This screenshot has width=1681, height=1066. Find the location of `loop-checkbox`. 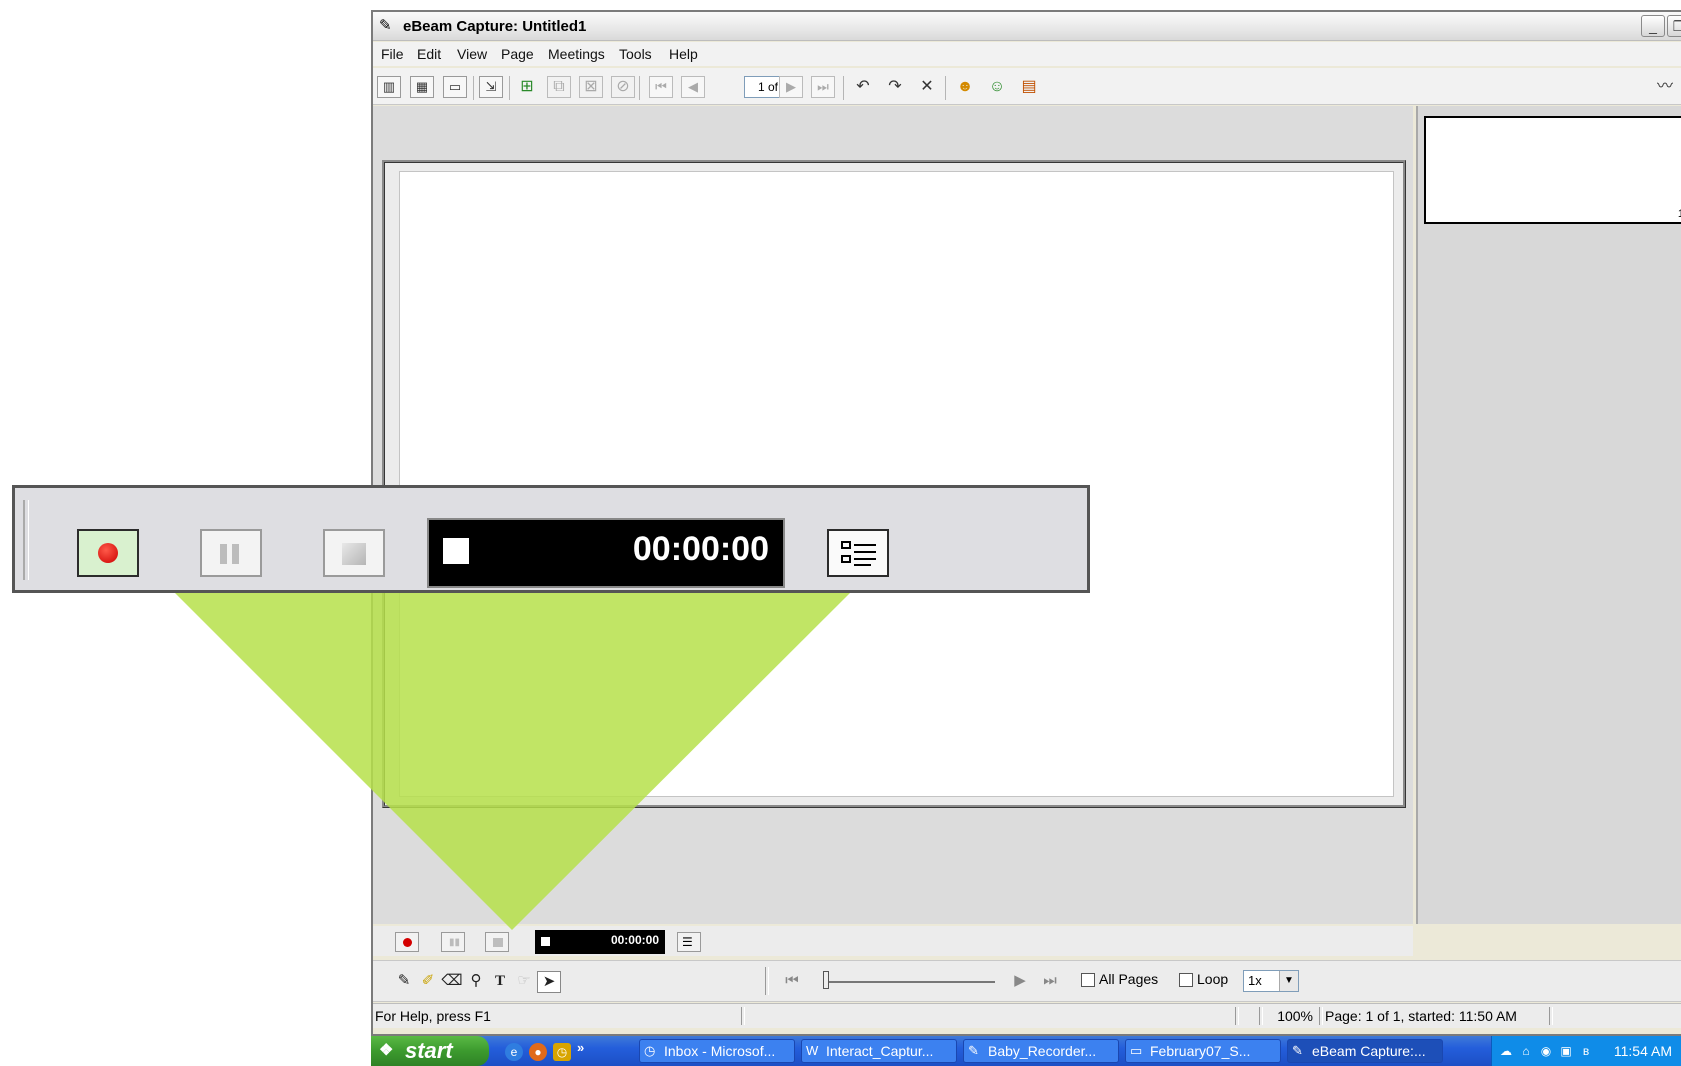

loop-checkbox is located at coordinates (1186, 980).